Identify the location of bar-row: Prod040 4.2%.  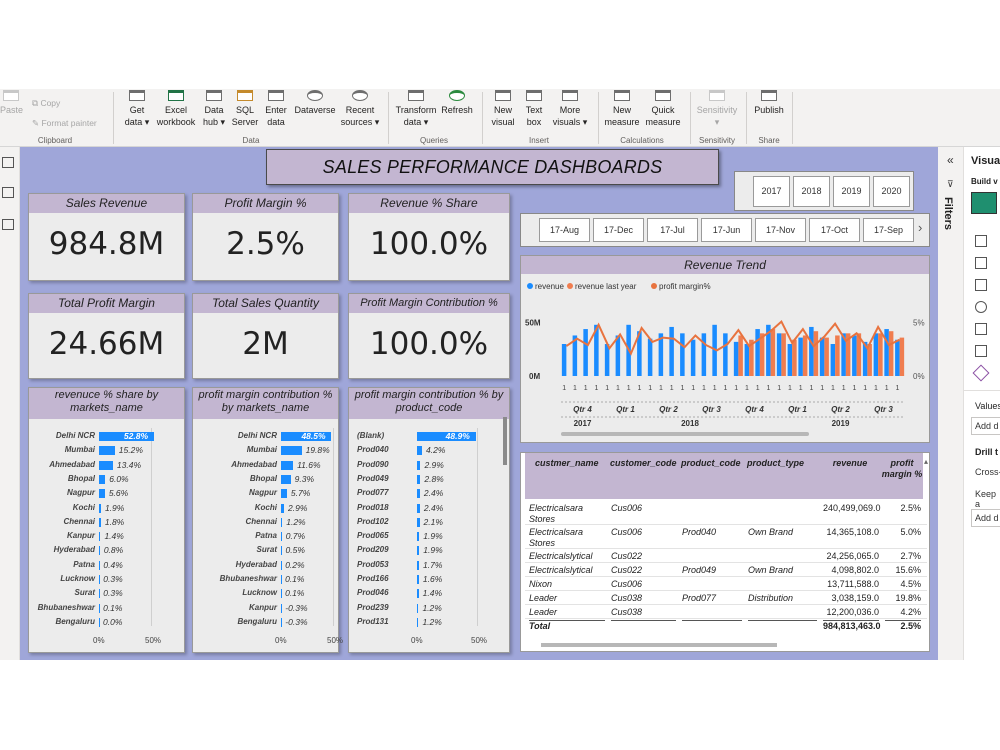
(429, 450).